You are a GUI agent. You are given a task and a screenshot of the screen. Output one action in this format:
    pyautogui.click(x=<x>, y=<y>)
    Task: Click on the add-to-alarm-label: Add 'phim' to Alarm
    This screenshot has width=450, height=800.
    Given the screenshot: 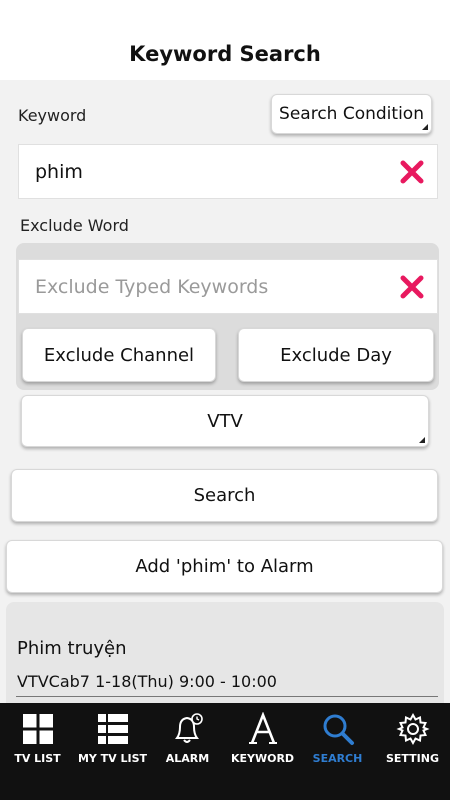 What is the action you would take?
    pyautogui.click(x=224, y=566)
    